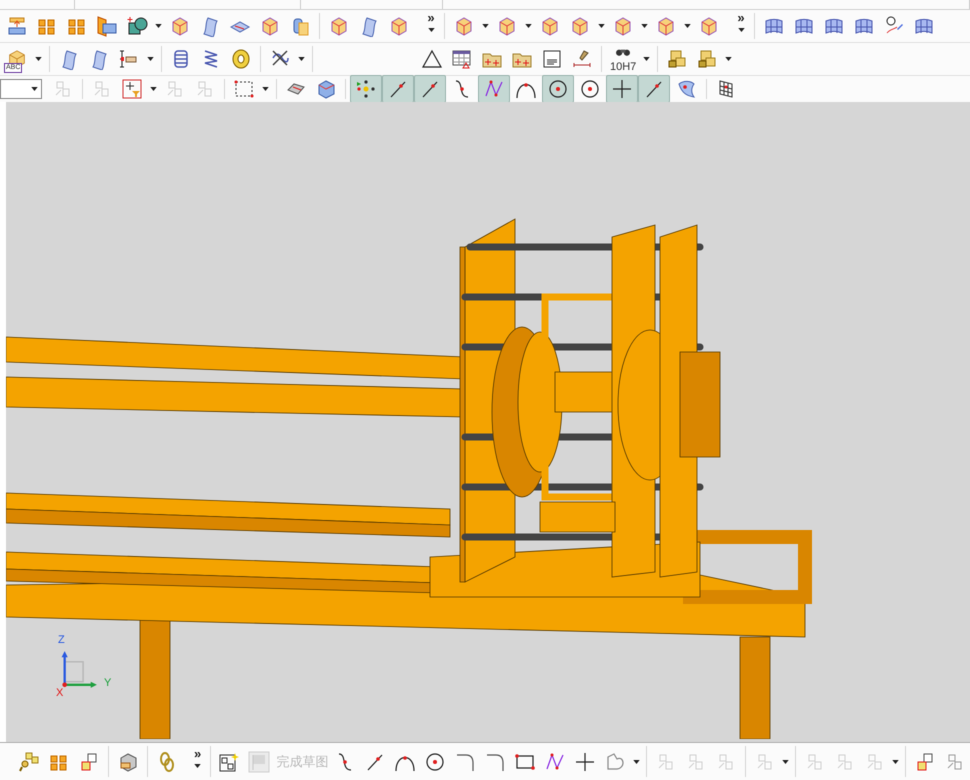  I want to click on tolerance-label: 10H7, so click(623, 67).